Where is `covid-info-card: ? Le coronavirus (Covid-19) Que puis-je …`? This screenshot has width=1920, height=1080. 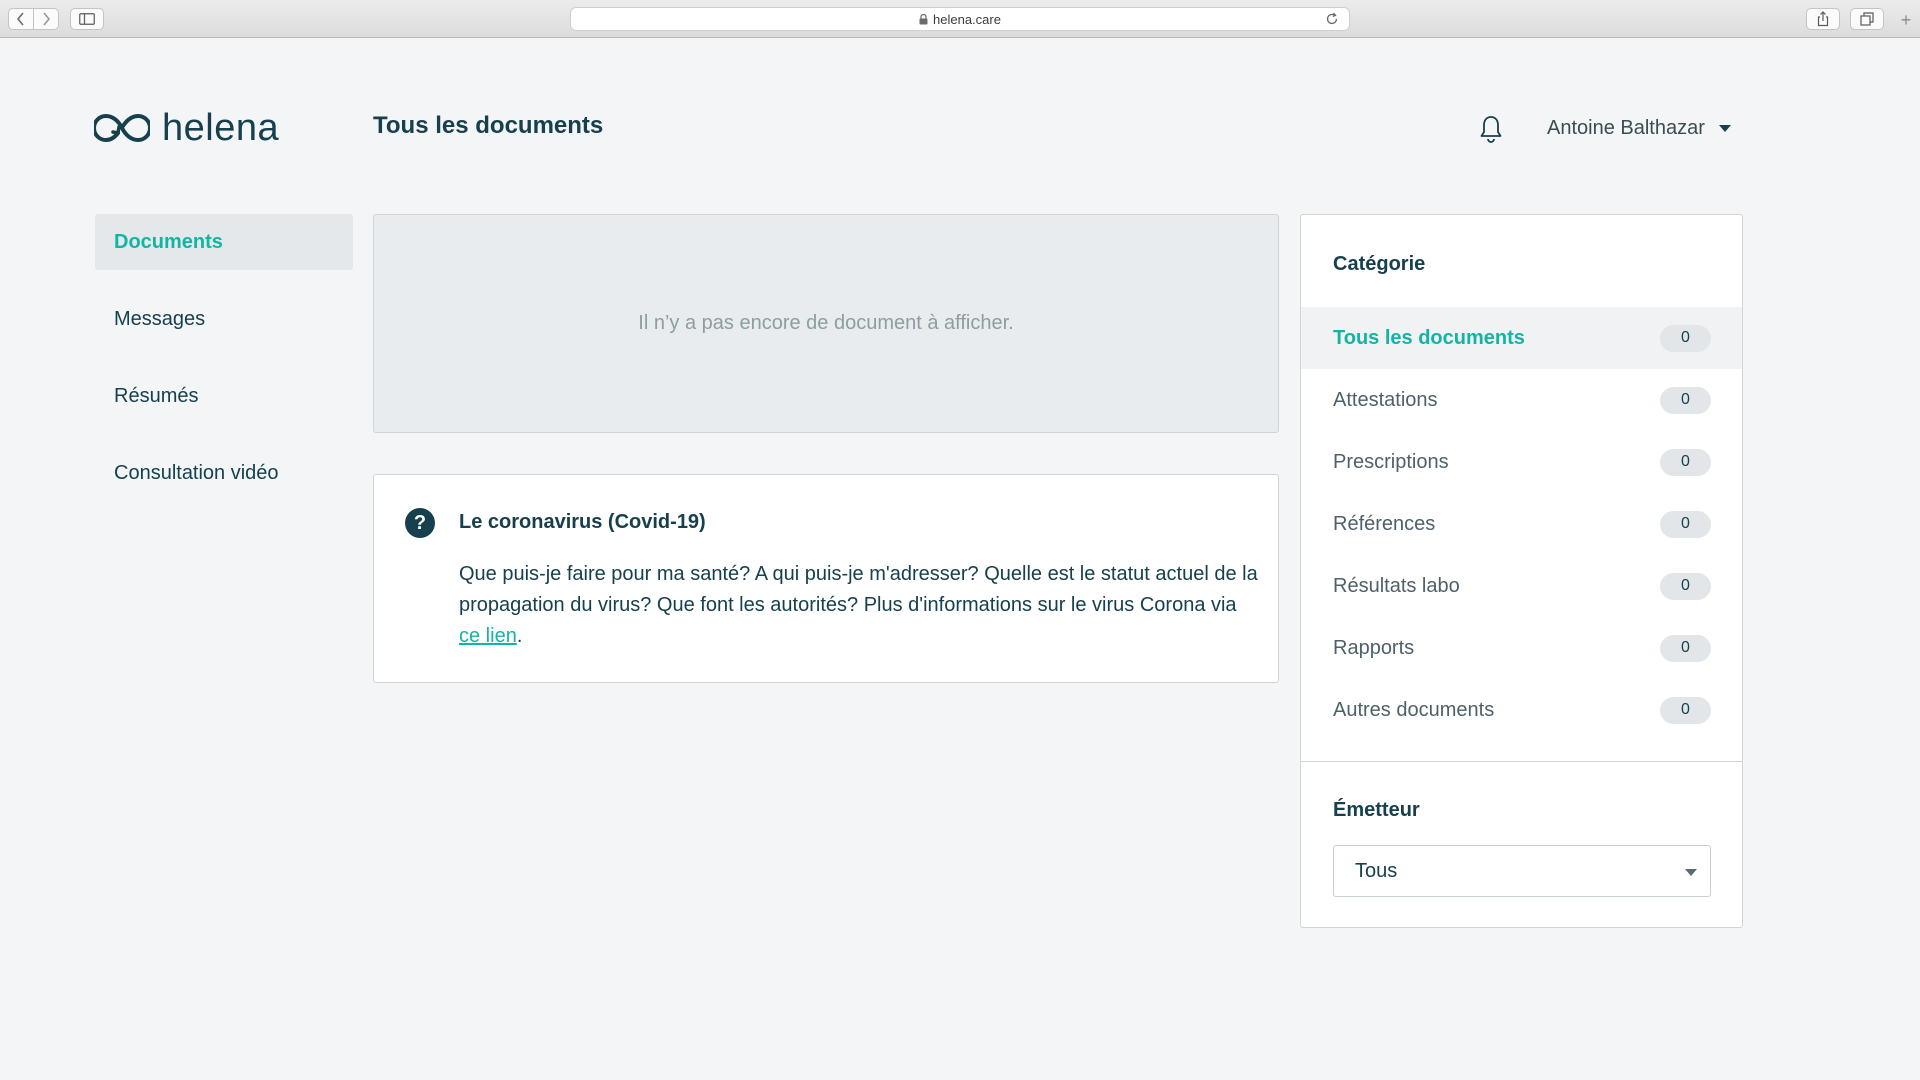
covid-info-card: ? Le coronavirus (Covid-19) Que puis-je … is located at coordinates (826, 578).